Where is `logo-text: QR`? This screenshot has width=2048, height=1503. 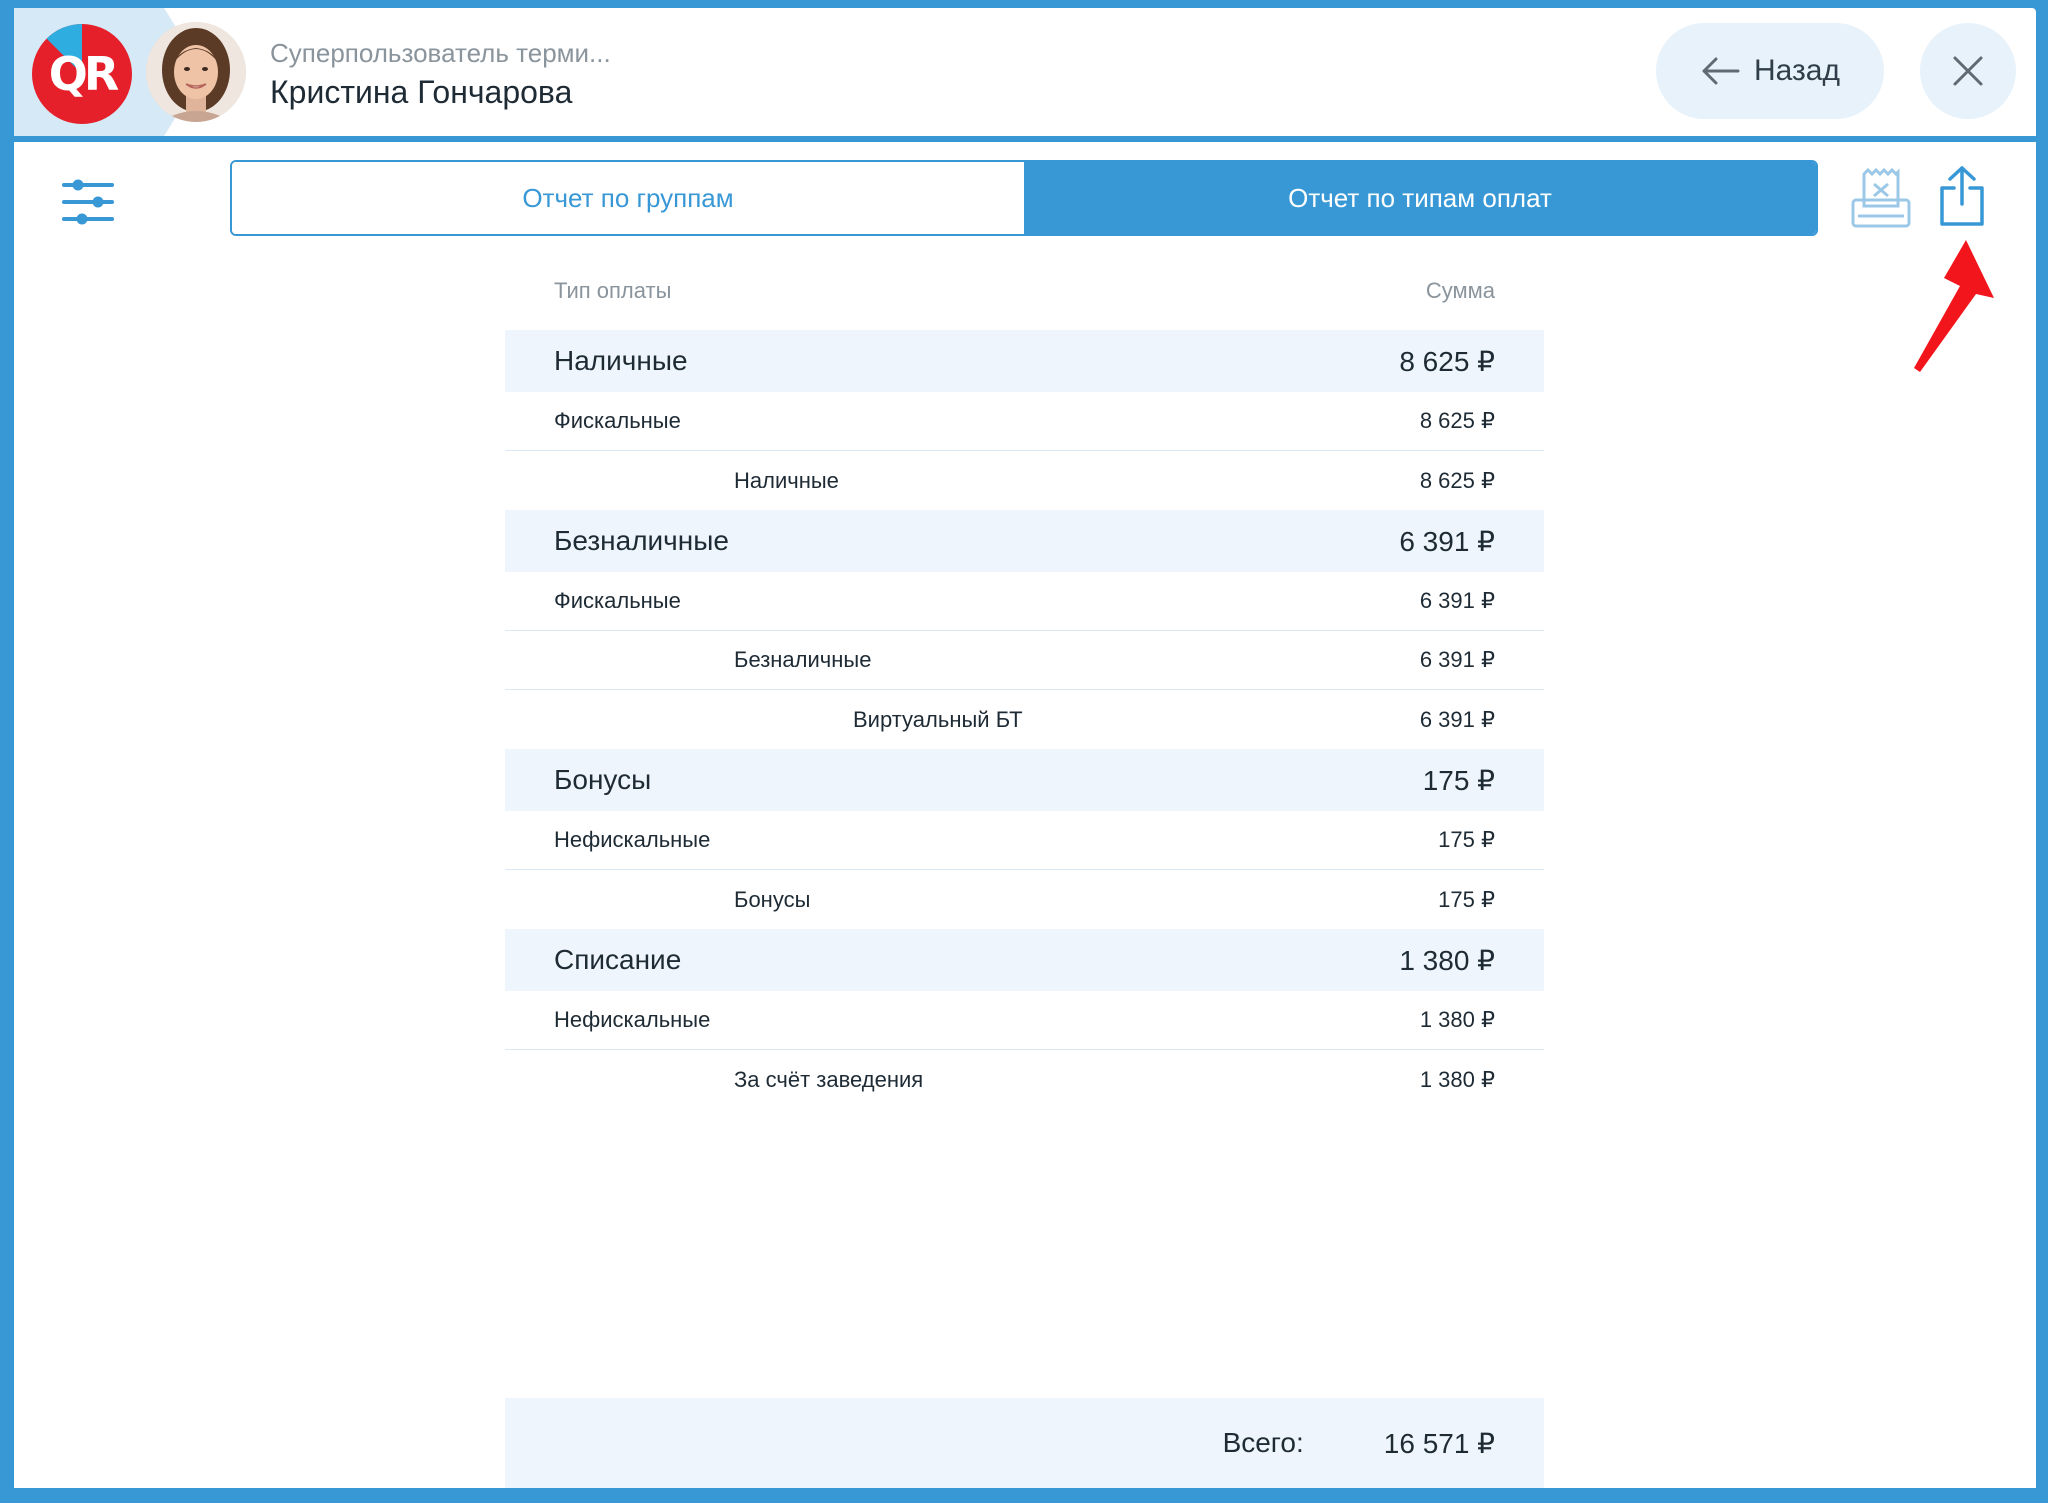
logo-text: QR is located at coordinates (84, 74).